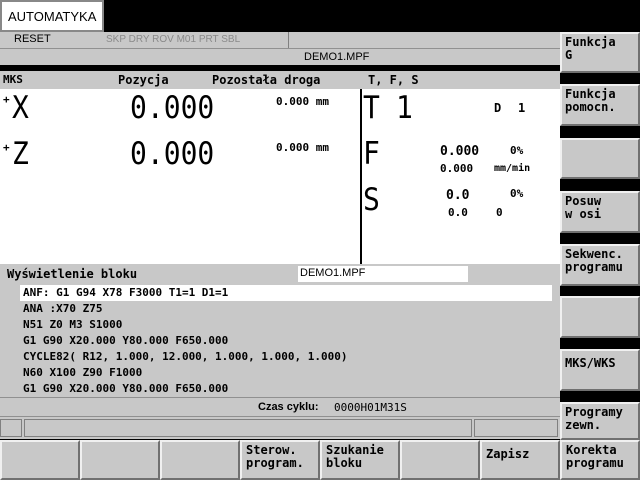 Image resolution: width=640 pixels, height=480 pixels. I want to click on softkey-axis-feed: Posuw w osi, so click(600, 212).